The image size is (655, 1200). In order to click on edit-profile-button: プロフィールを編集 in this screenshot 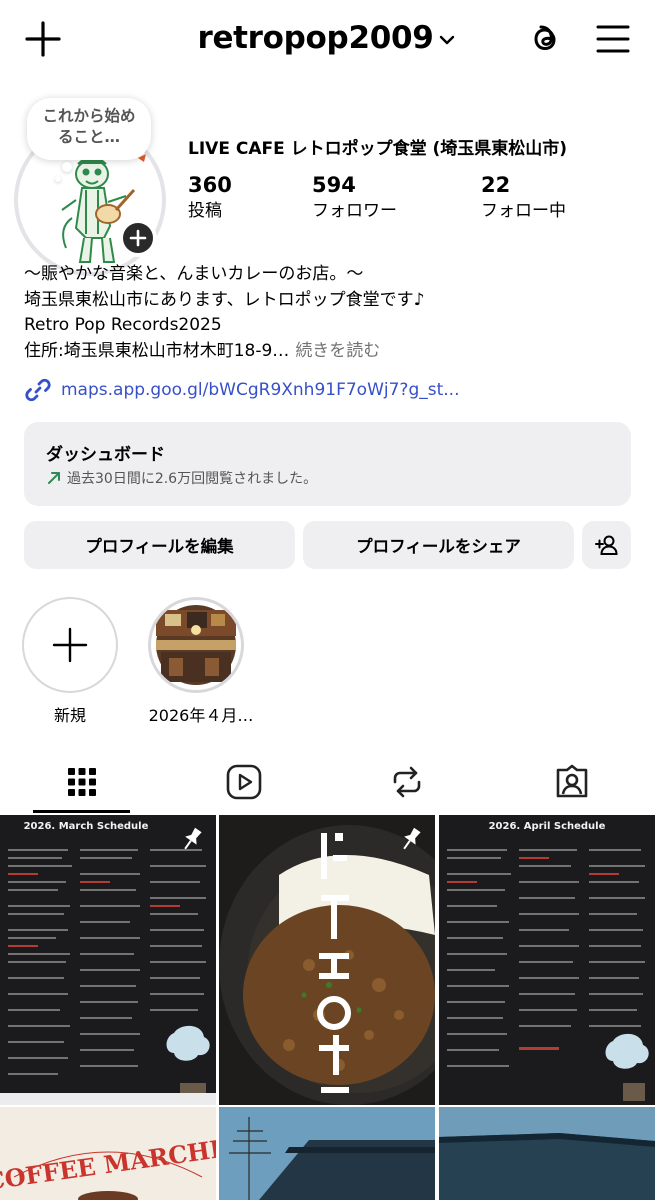, I will do `click(159, 545)`.